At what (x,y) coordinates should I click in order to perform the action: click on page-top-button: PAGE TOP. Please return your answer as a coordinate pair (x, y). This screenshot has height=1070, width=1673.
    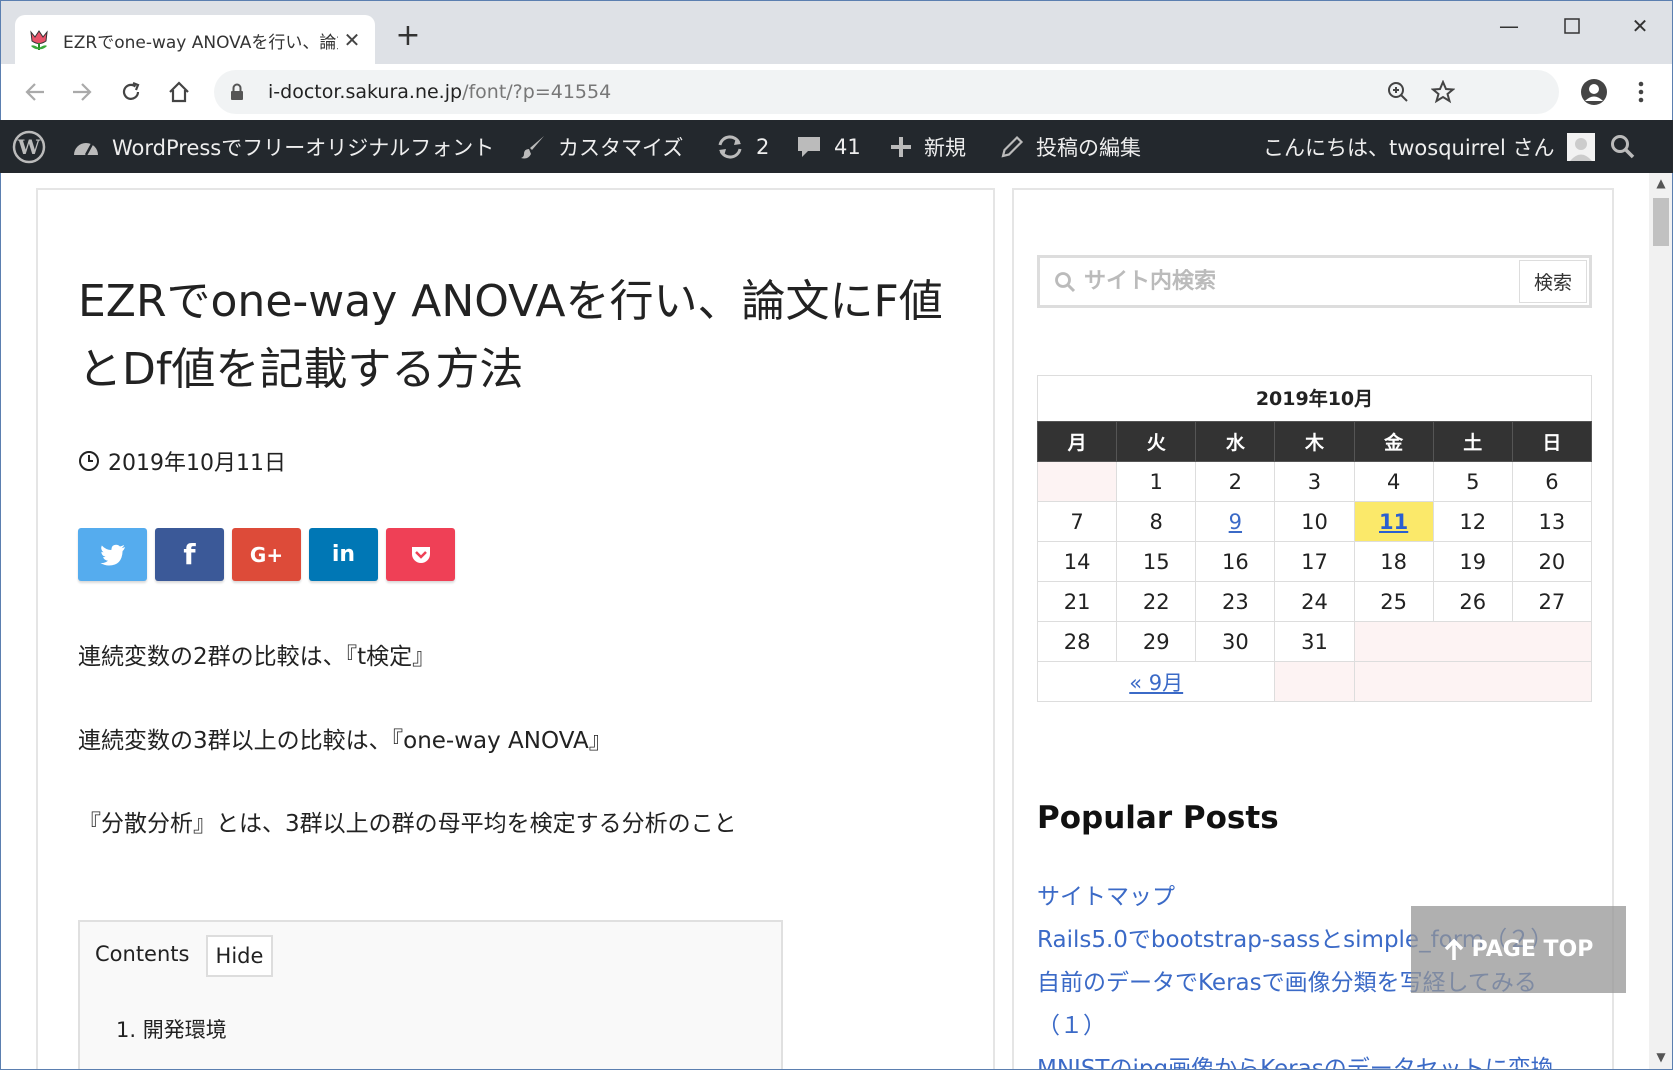
    Looking at the image, I should click on (1518, 949).